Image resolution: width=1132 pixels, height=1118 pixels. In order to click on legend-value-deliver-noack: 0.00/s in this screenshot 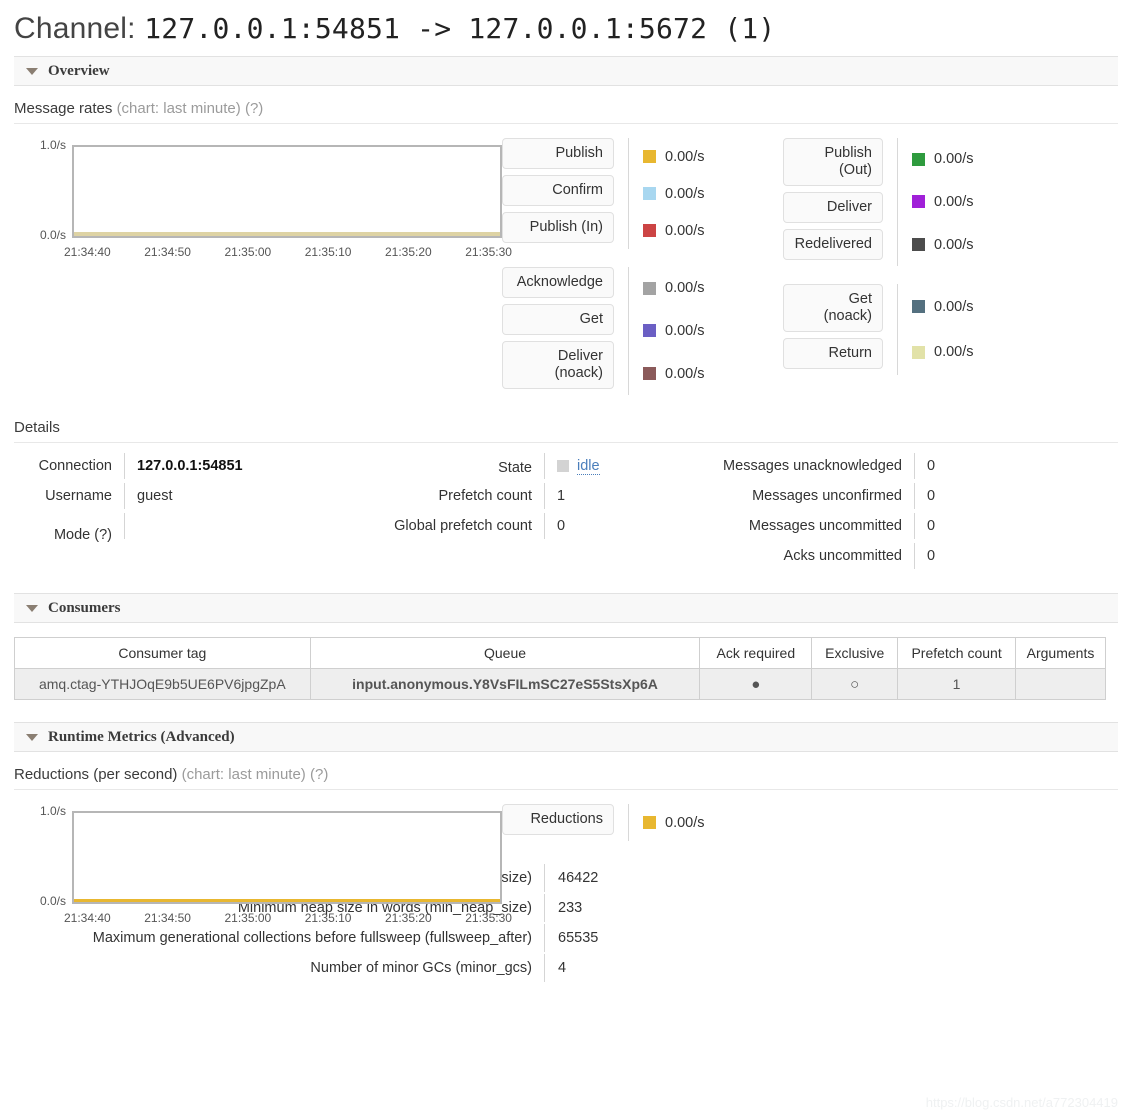, I will do `click(697, 374)`.